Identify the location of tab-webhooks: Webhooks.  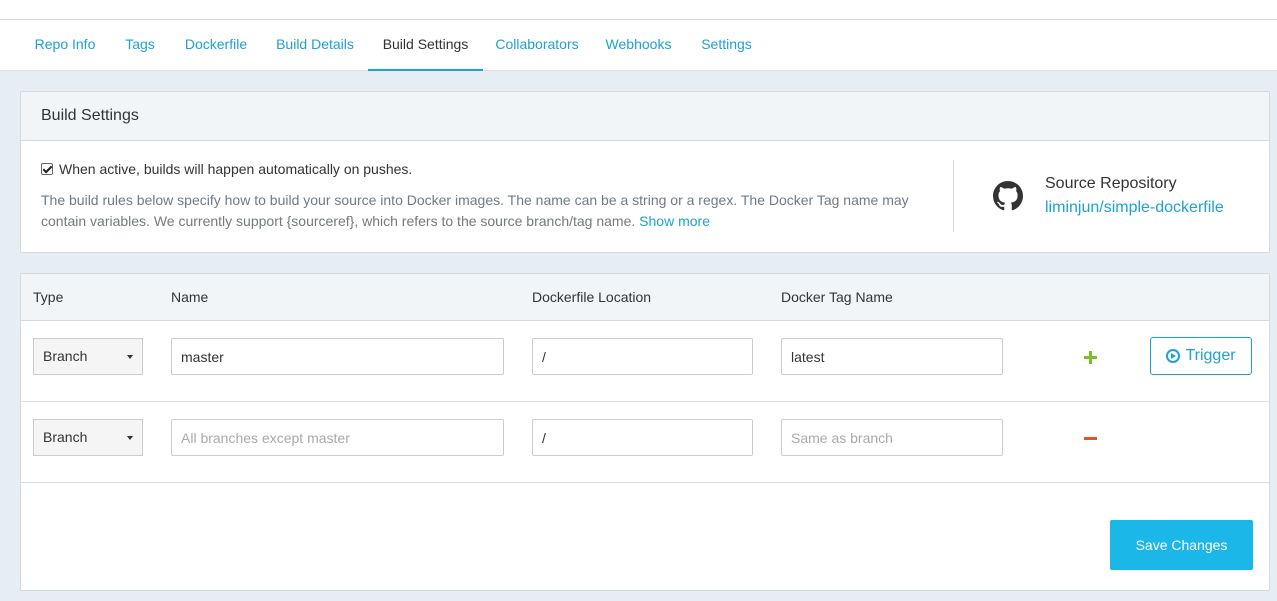
(638, 45).